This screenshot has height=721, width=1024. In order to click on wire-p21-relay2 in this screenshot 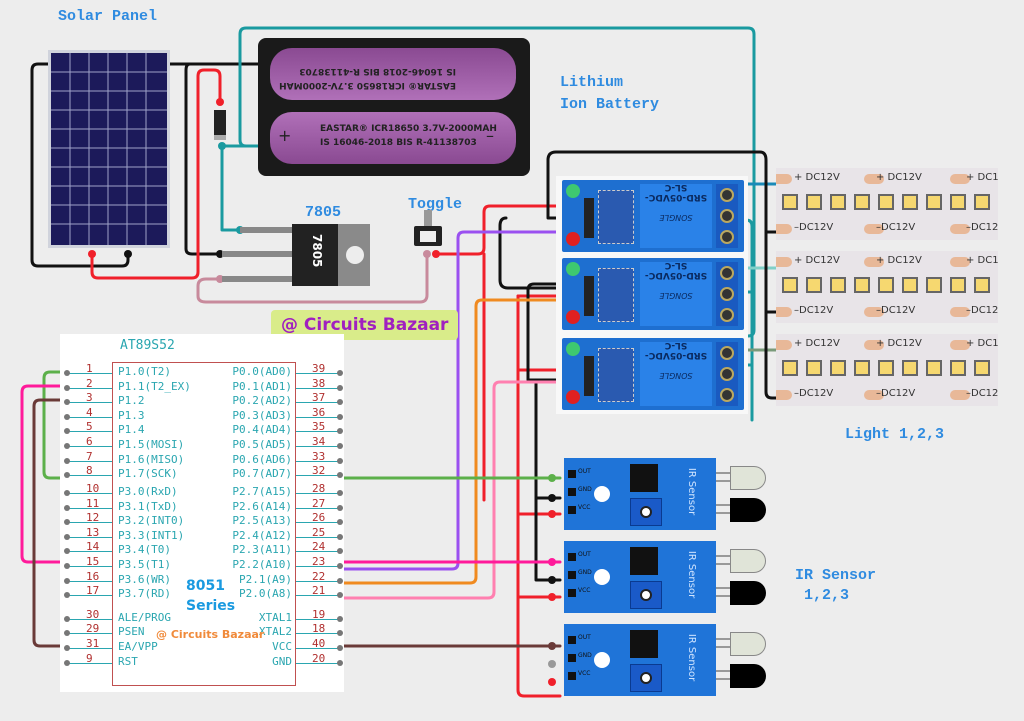, I will do `click(461, 441)`.